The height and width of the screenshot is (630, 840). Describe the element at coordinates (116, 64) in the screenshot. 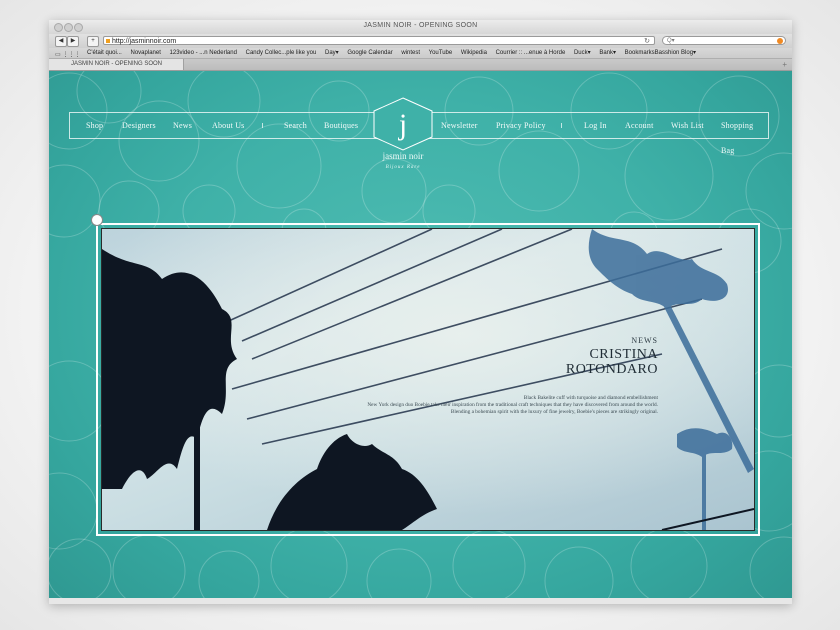

I see `tab-jasmin-noir: JASMIN NOIR - OPENING SOON` at that location.